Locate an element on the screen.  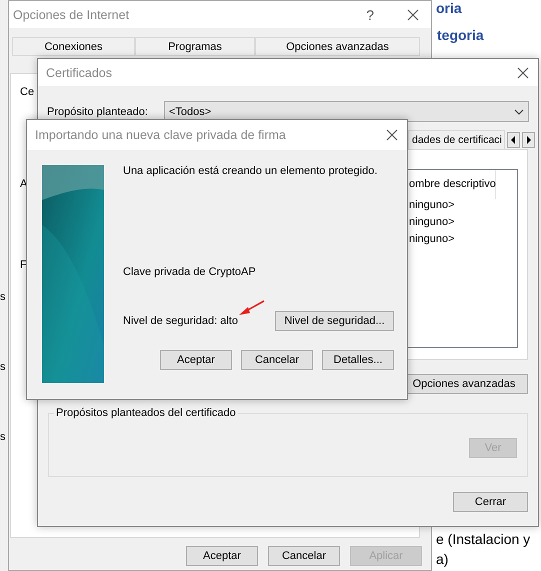
group-title: Propósitos planteados del certificado is located at coordinates (146, 413).